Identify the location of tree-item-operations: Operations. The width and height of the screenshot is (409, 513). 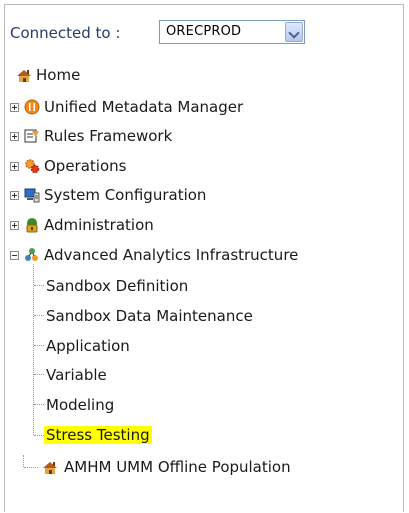
(200, 166).